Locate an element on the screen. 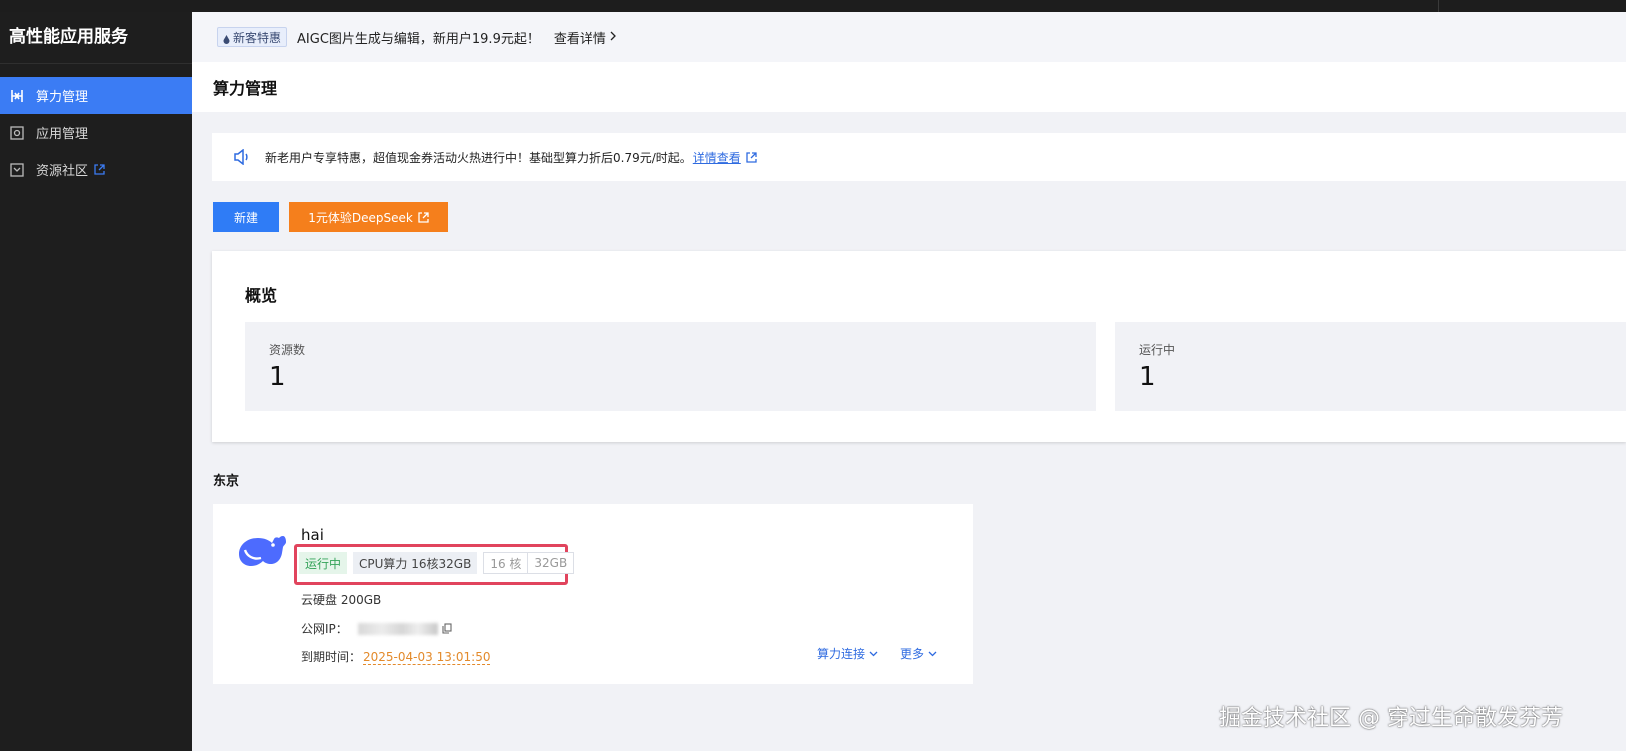  expire-value: 2025-04-03 13:01:50 is located at coordinates (427, 657).